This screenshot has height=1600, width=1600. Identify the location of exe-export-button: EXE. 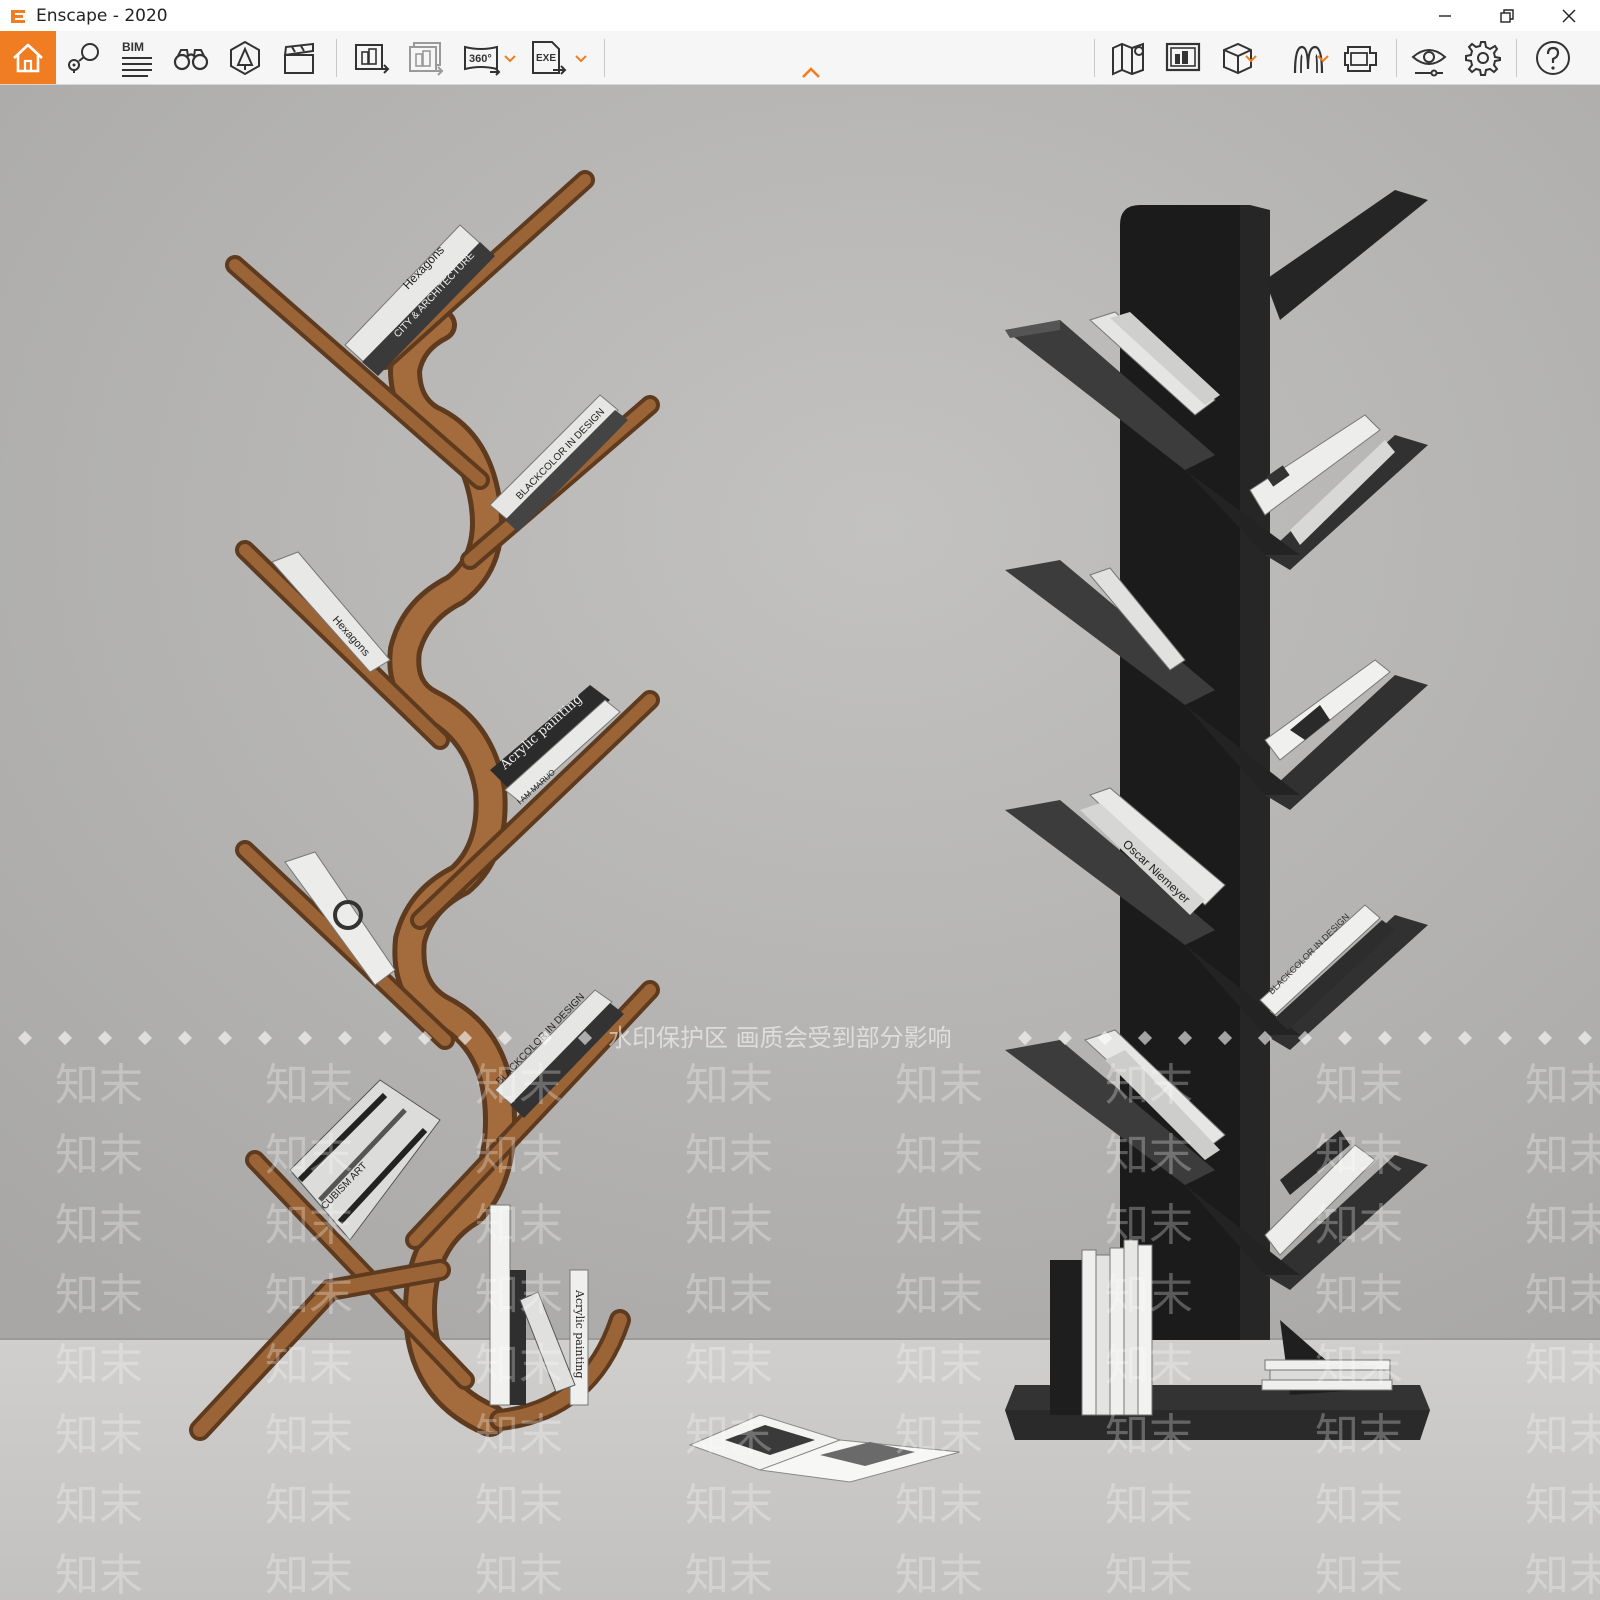
(547, 58).